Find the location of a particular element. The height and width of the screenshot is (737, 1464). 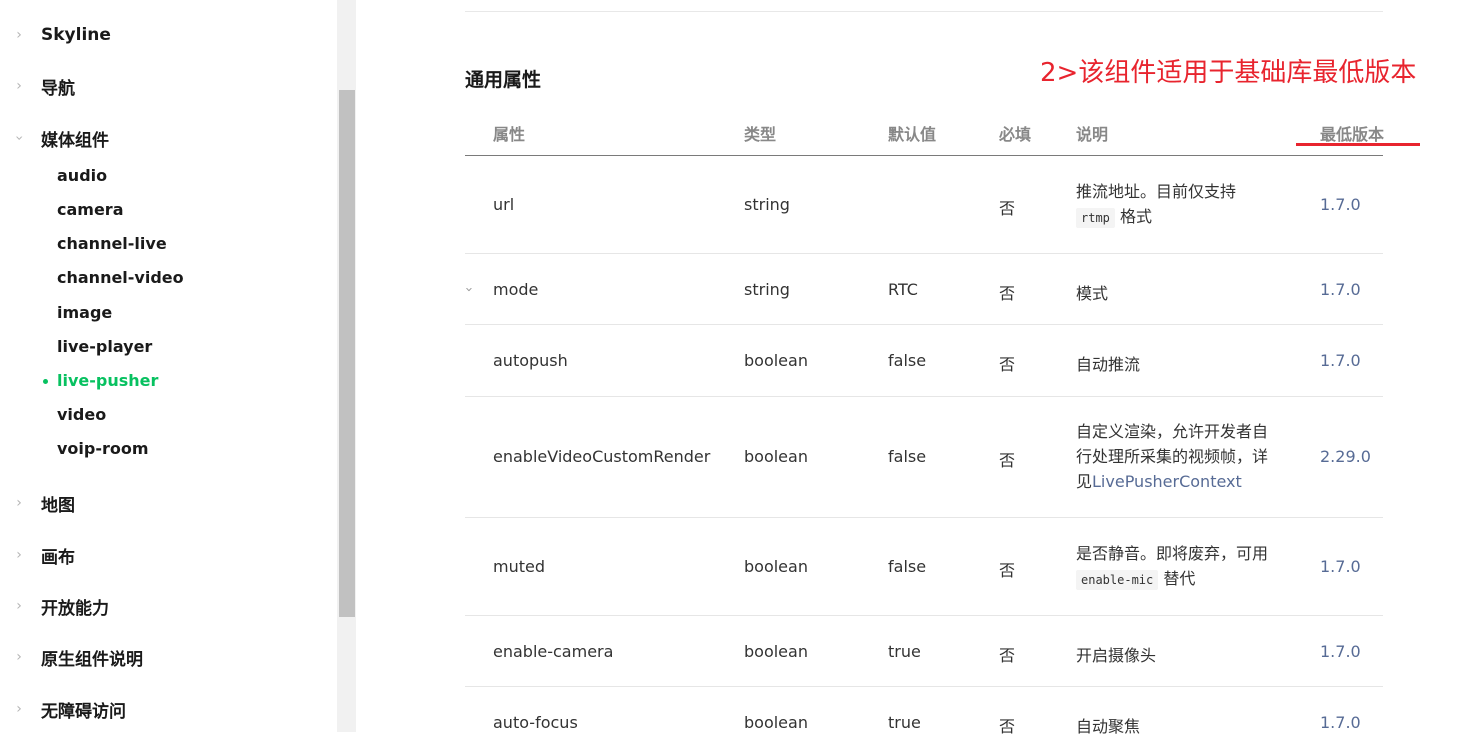

sidebar-item-audio: audio is located at coordinates (82, 176).